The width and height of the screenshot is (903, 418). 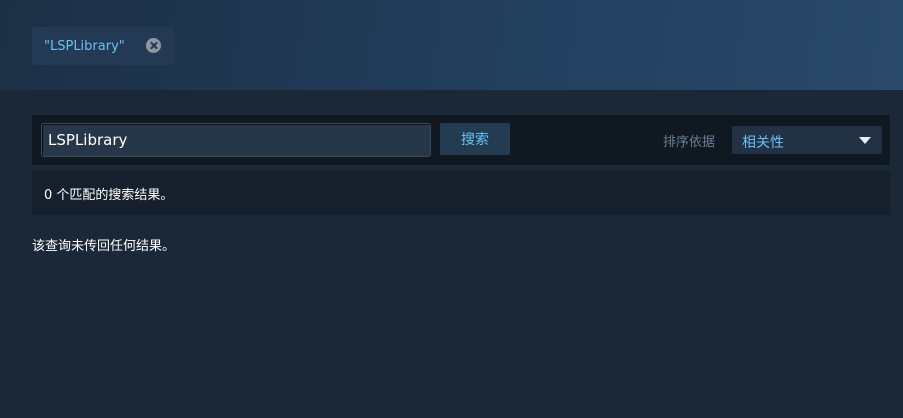 What do you see at coordinates (865, 140) in the screenshot?
I see `chevron-down-icon` at bounding box center [865, 140].